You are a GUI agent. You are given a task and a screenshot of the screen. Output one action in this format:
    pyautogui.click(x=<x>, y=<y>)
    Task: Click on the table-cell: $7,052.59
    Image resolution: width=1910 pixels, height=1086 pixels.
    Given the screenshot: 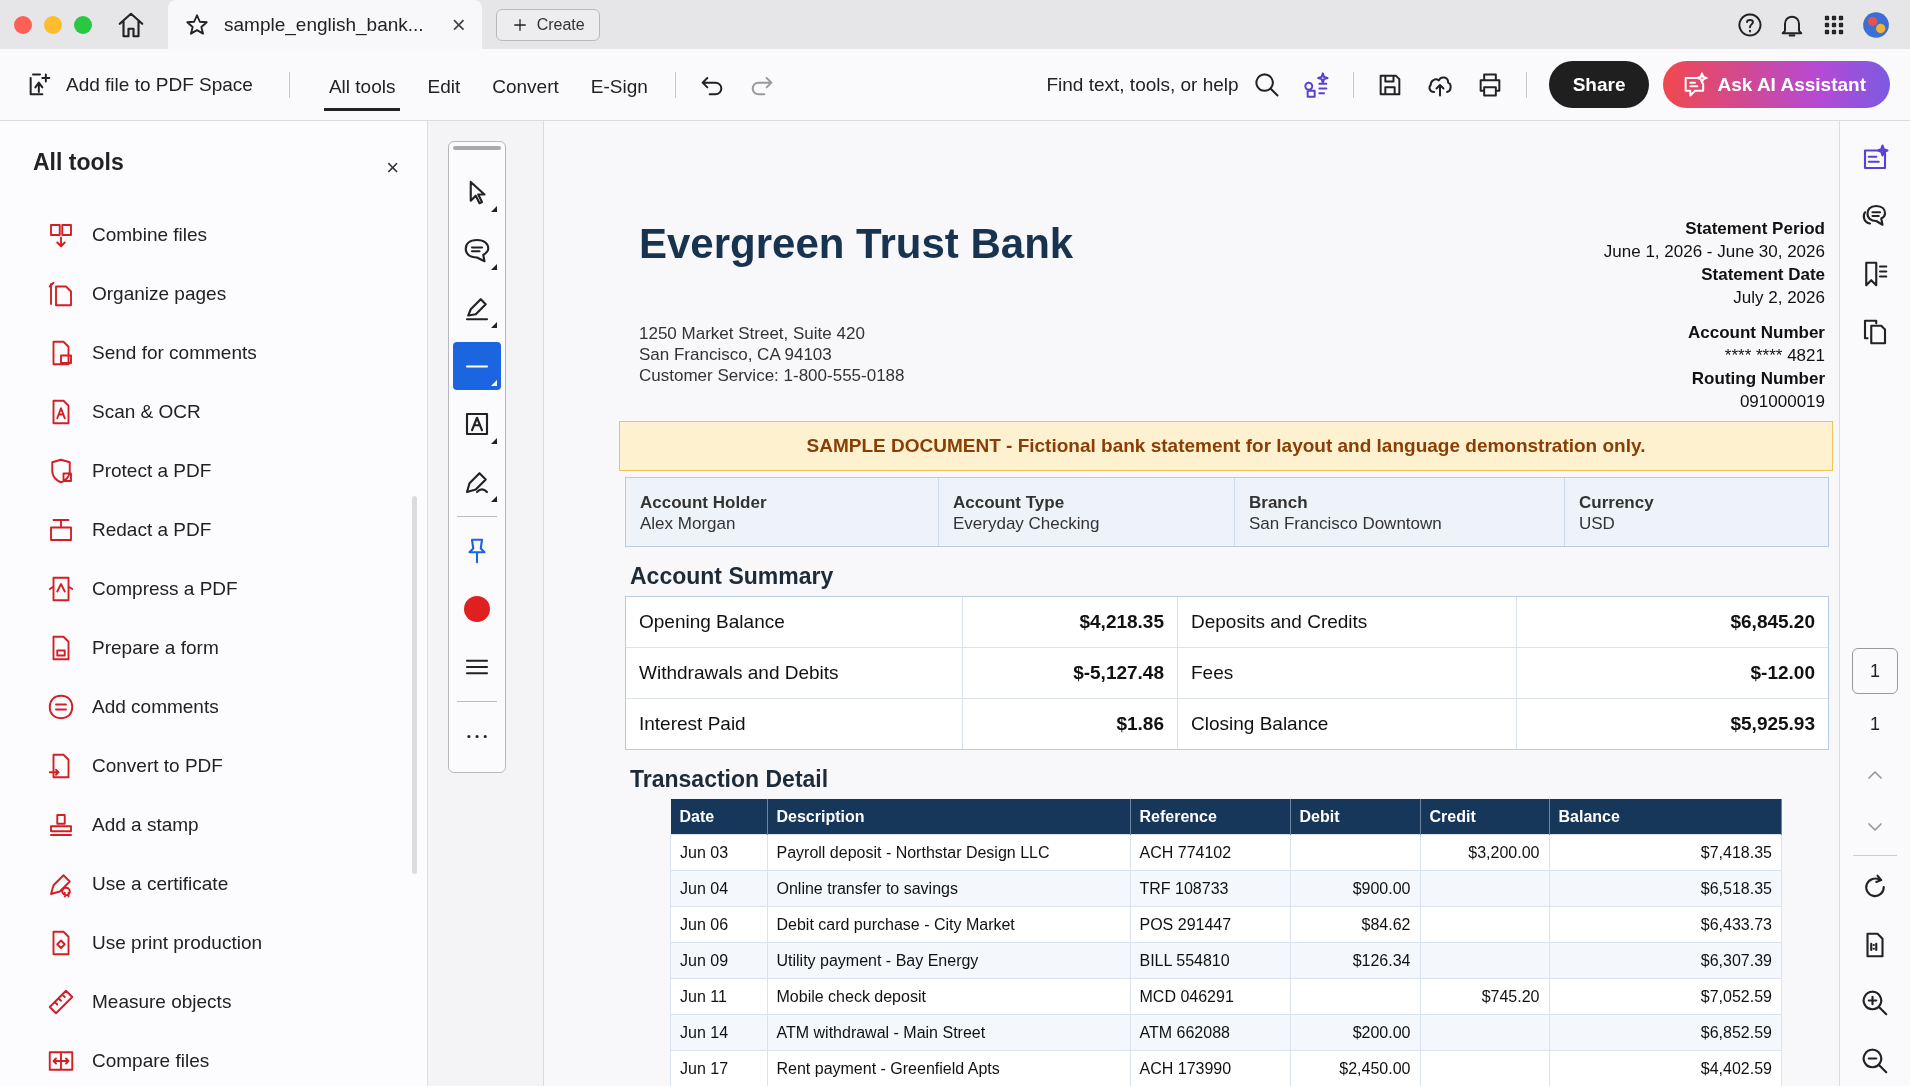 What is the action you would take?
    pyautogui.click(x=1665, y=996)
    